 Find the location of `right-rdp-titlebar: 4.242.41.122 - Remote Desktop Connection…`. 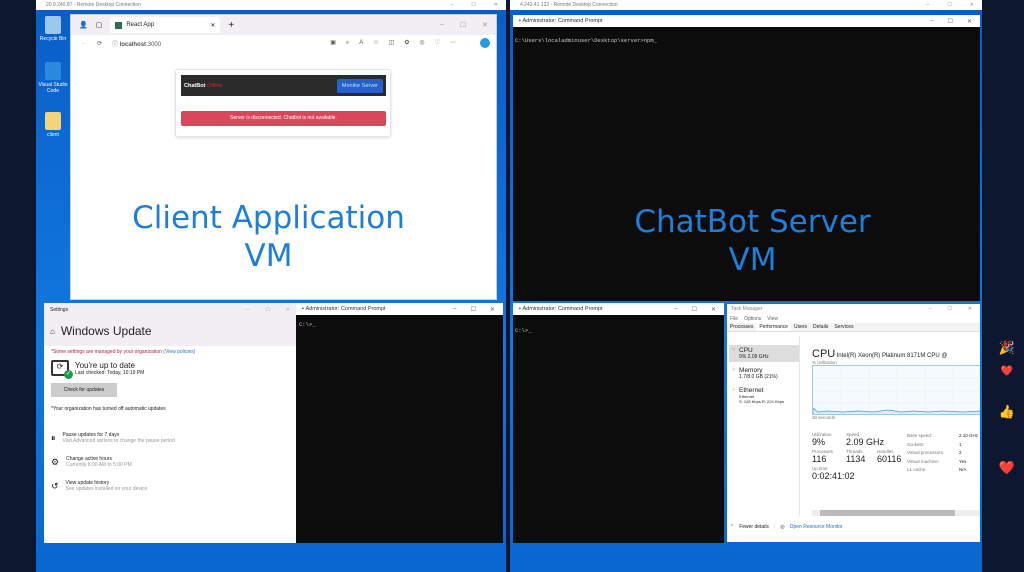

right-rdp-titlebar: 4.242.41.122 - Remote Desktop Connection… is located at coordinates (746, 5).